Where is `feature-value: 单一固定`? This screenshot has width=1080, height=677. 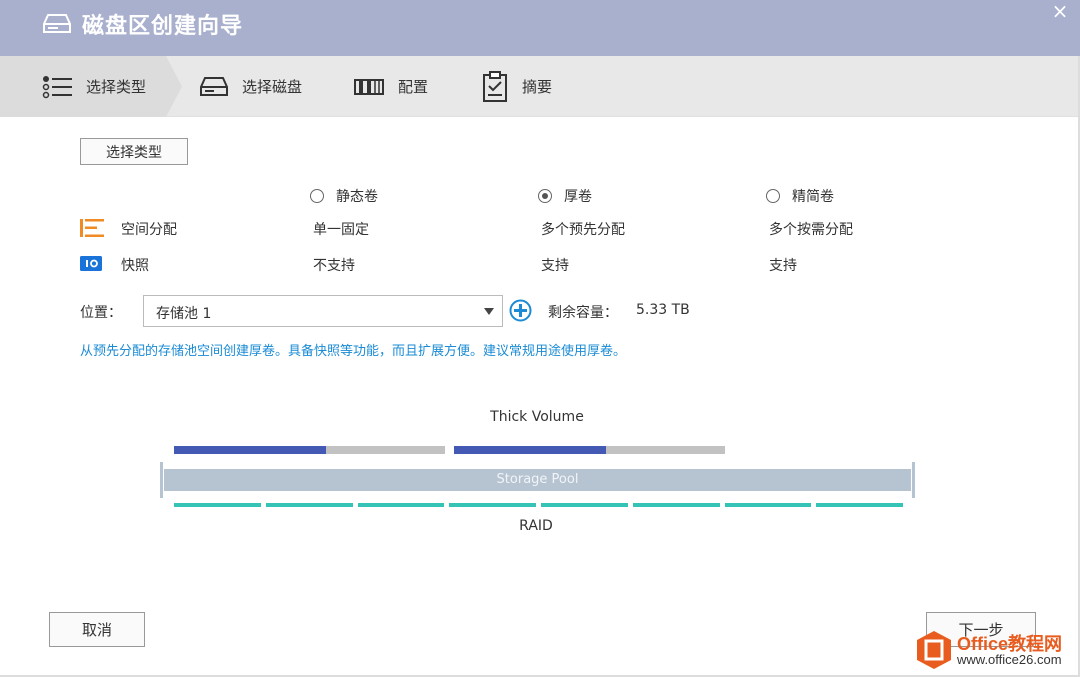
feature-value: 单一固定 is located at coordinates (341, 230).